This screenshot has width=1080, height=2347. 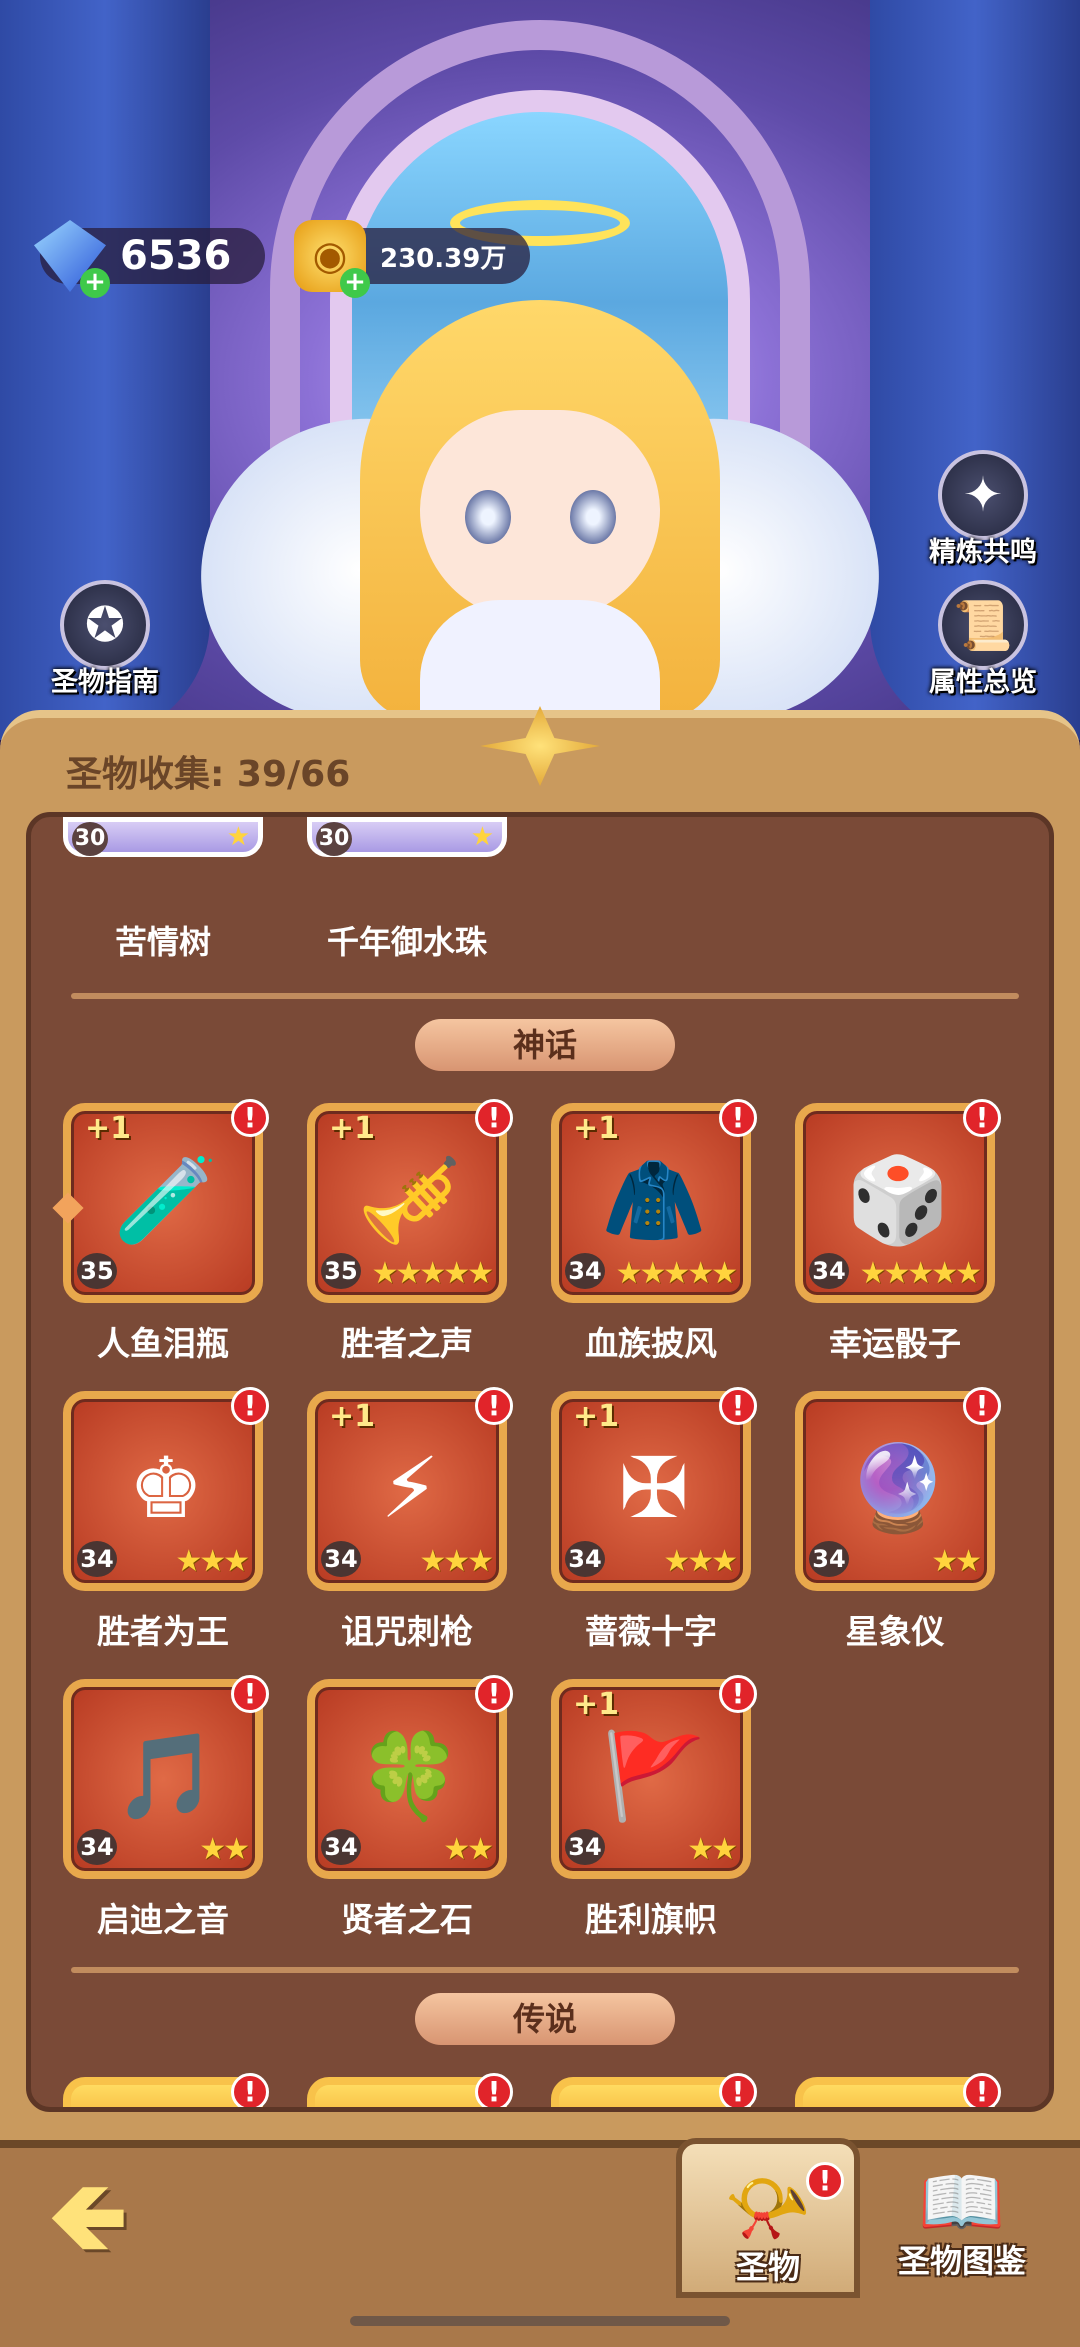 What do you see at coordinates (700, 1561) in the screenshot?
I see `star-rating: ★★★` at bounding box center [700, 1561].